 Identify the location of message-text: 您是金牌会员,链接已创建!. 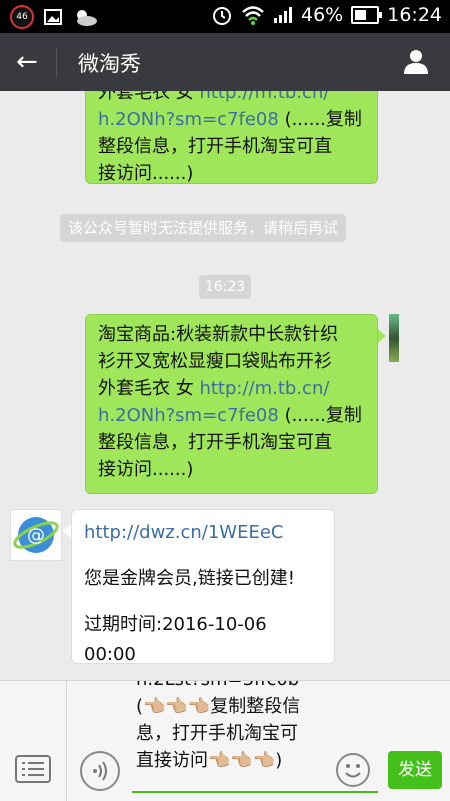
(189, 578).